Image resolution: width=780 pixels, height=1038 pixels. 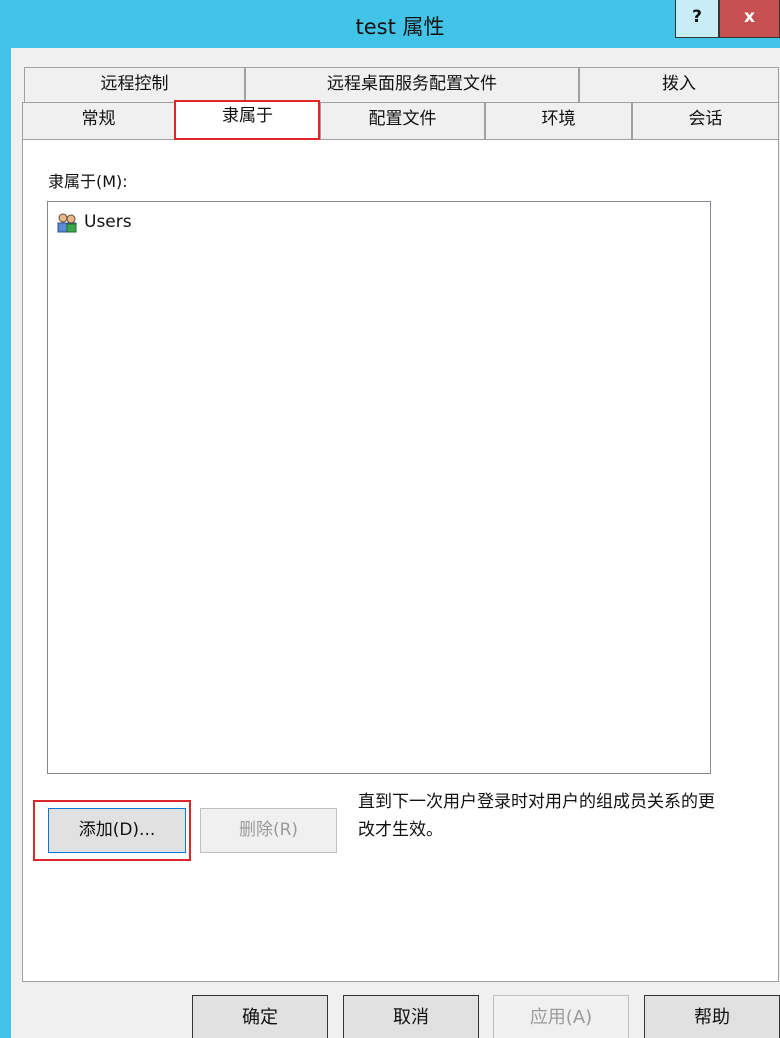 What do you see at coordinates (98, 121) in the screenshot?
I see `tab-general: 常规` at bounding box center [98, 121].